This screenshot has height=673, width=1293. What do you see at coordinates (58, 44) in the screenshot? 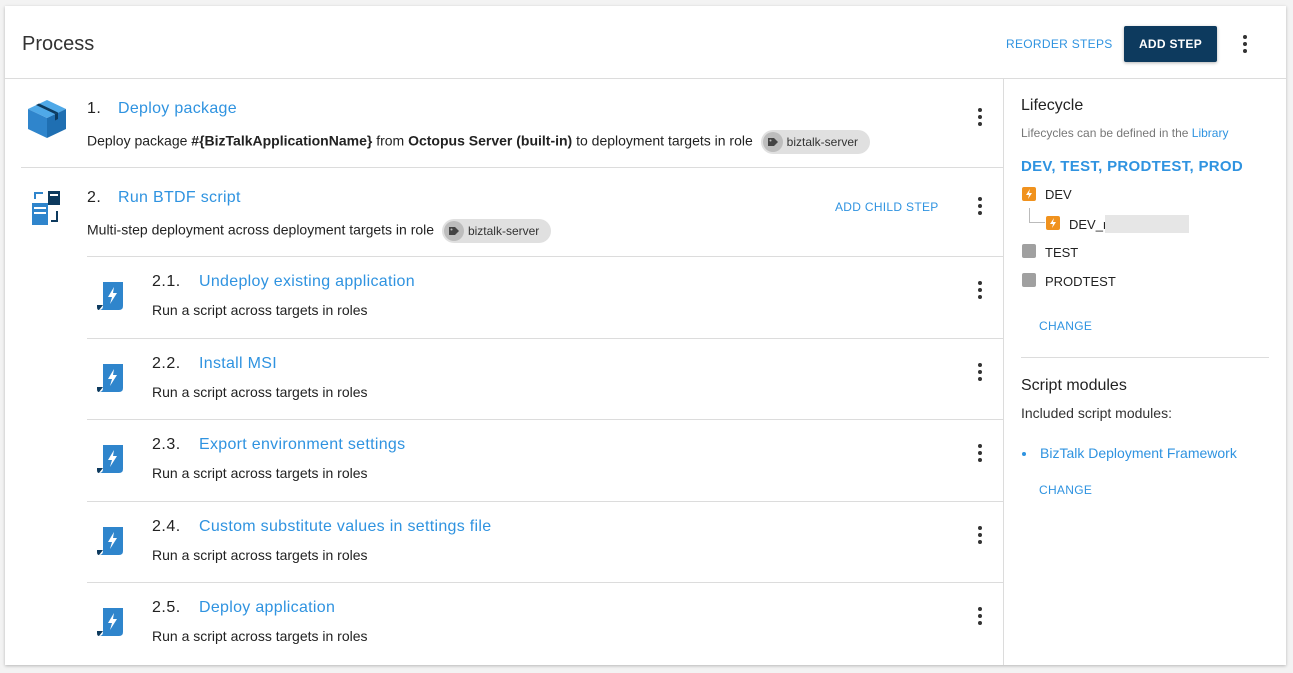
I see `page-title: Process` at bounding box center [58, 44].